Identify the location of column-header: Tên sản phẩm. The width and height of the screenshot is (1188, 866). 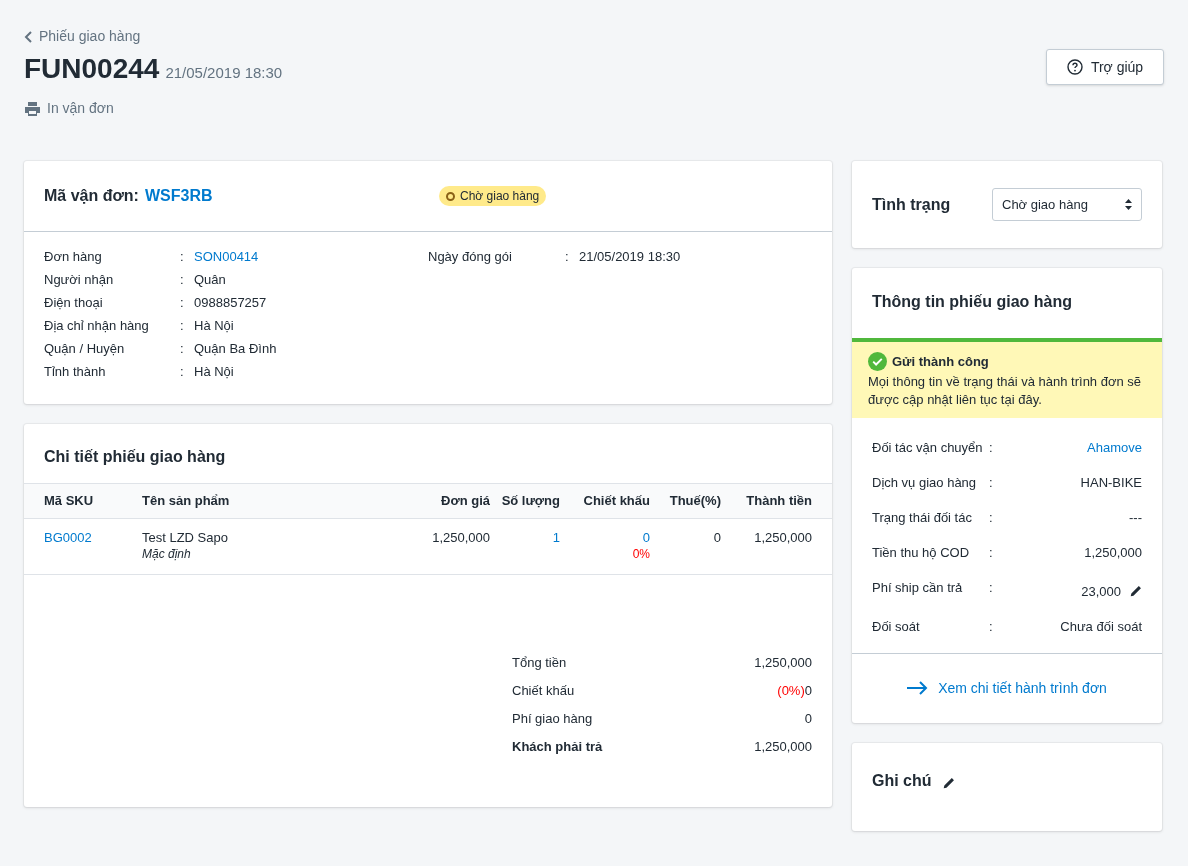
(186, 501).